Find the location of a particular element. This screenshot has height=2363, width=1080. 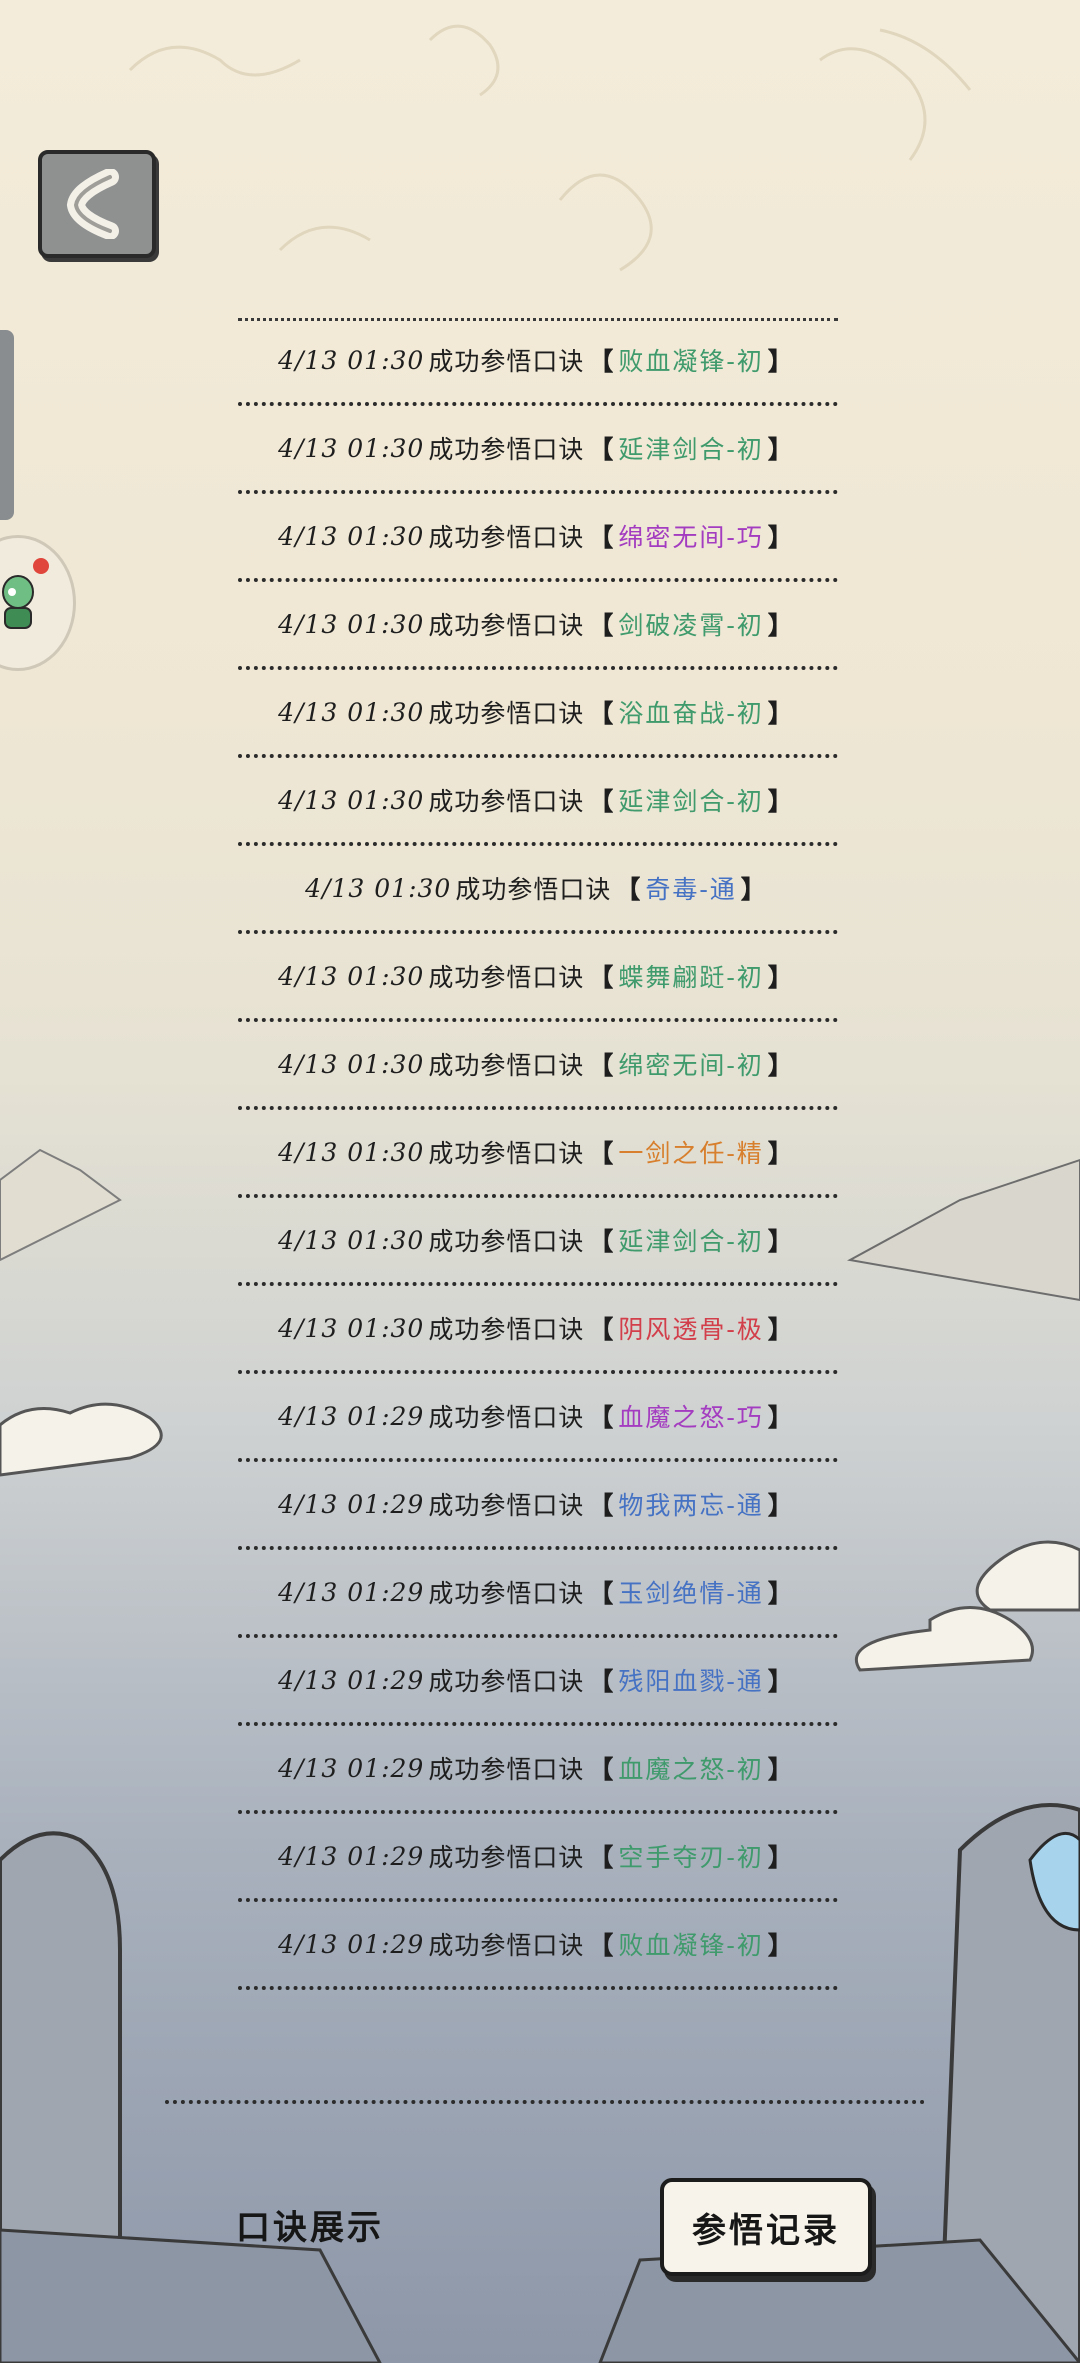

log-row: 4/13 01:30 成功参悟口诀【蝶舞翩跹-初】 is located at coordinates (538, 978).